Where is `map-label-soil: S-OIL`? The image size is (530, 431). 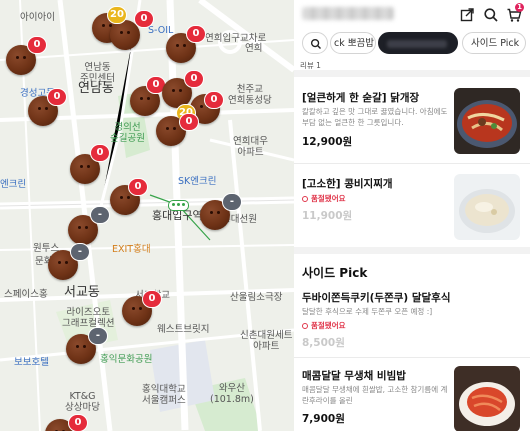 map-label-soil: S-OIL is located at coordinates (161, 30).